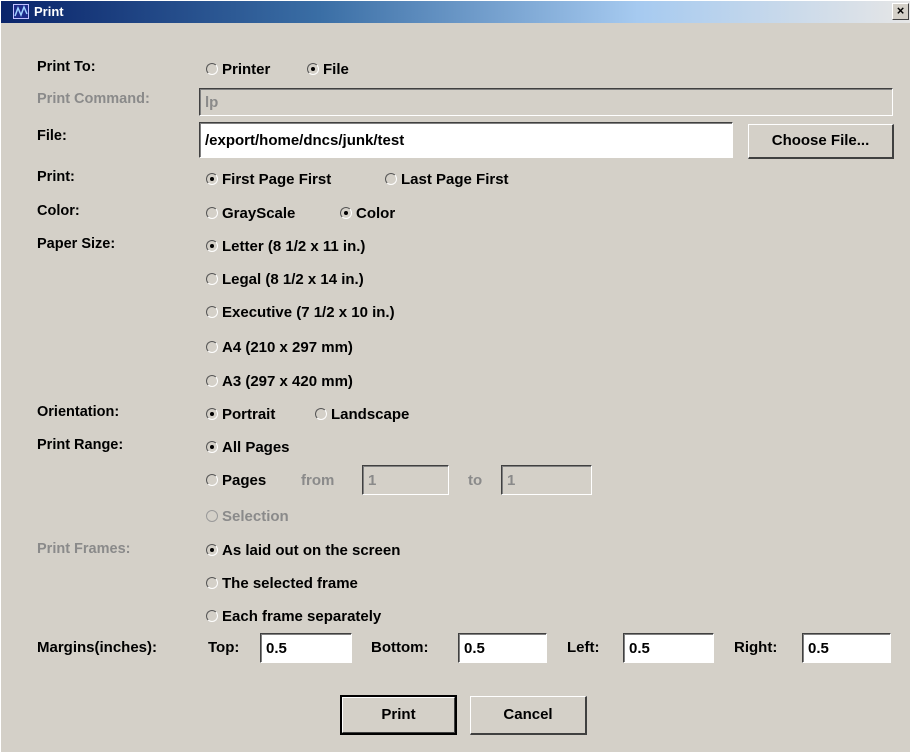 This screenshot has height=752, width=910. I want to click on radio-selected-frame-label: The selected frame, so click(290, 583).